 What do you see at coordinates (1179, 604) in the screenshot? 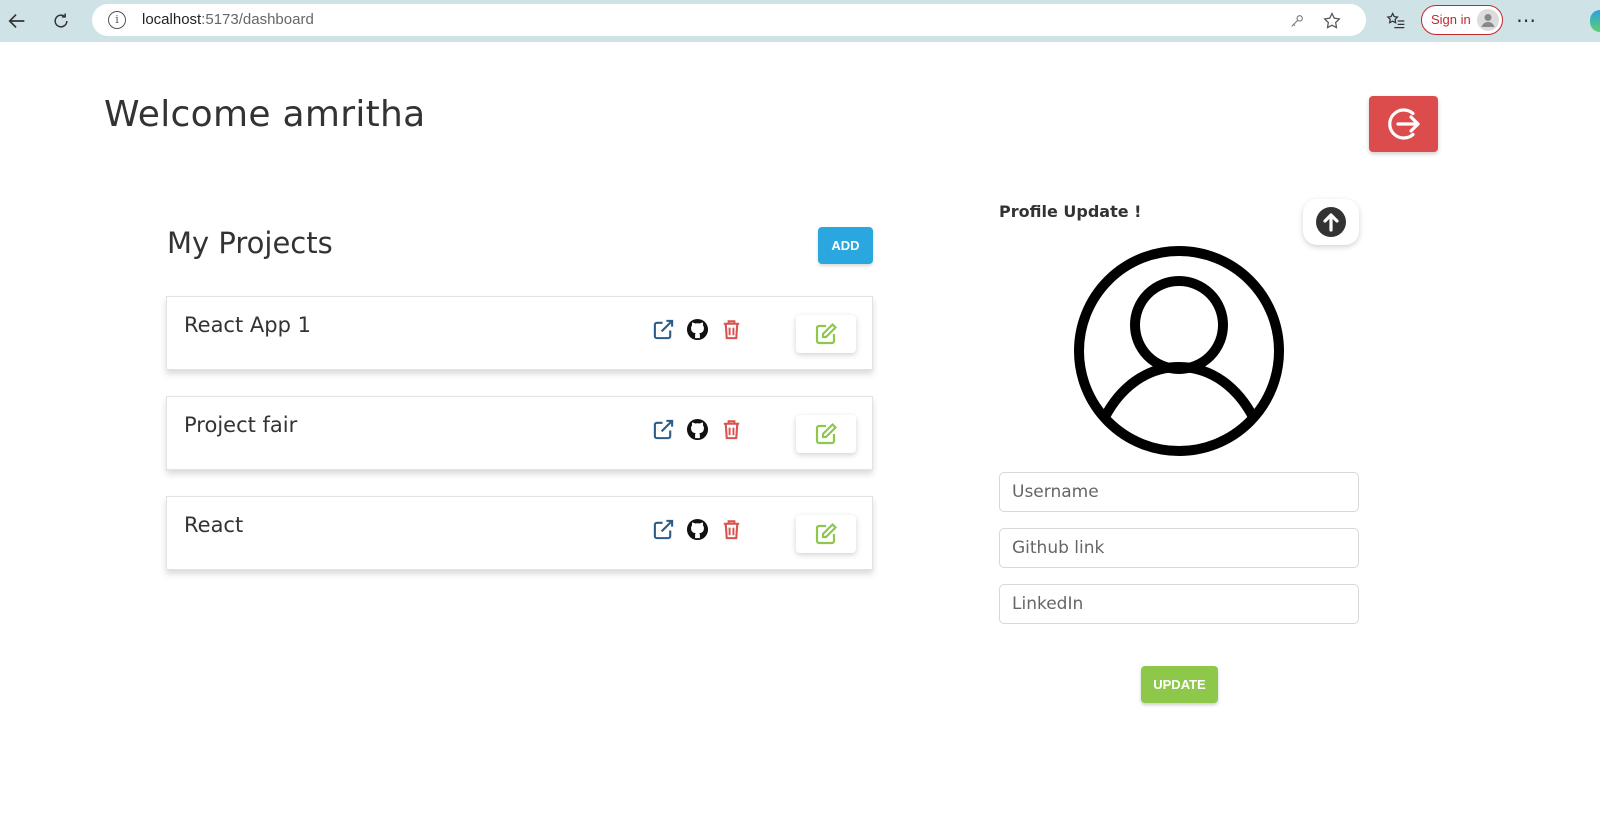
I see `linkedin-input` at bounding box center [1179, 604].